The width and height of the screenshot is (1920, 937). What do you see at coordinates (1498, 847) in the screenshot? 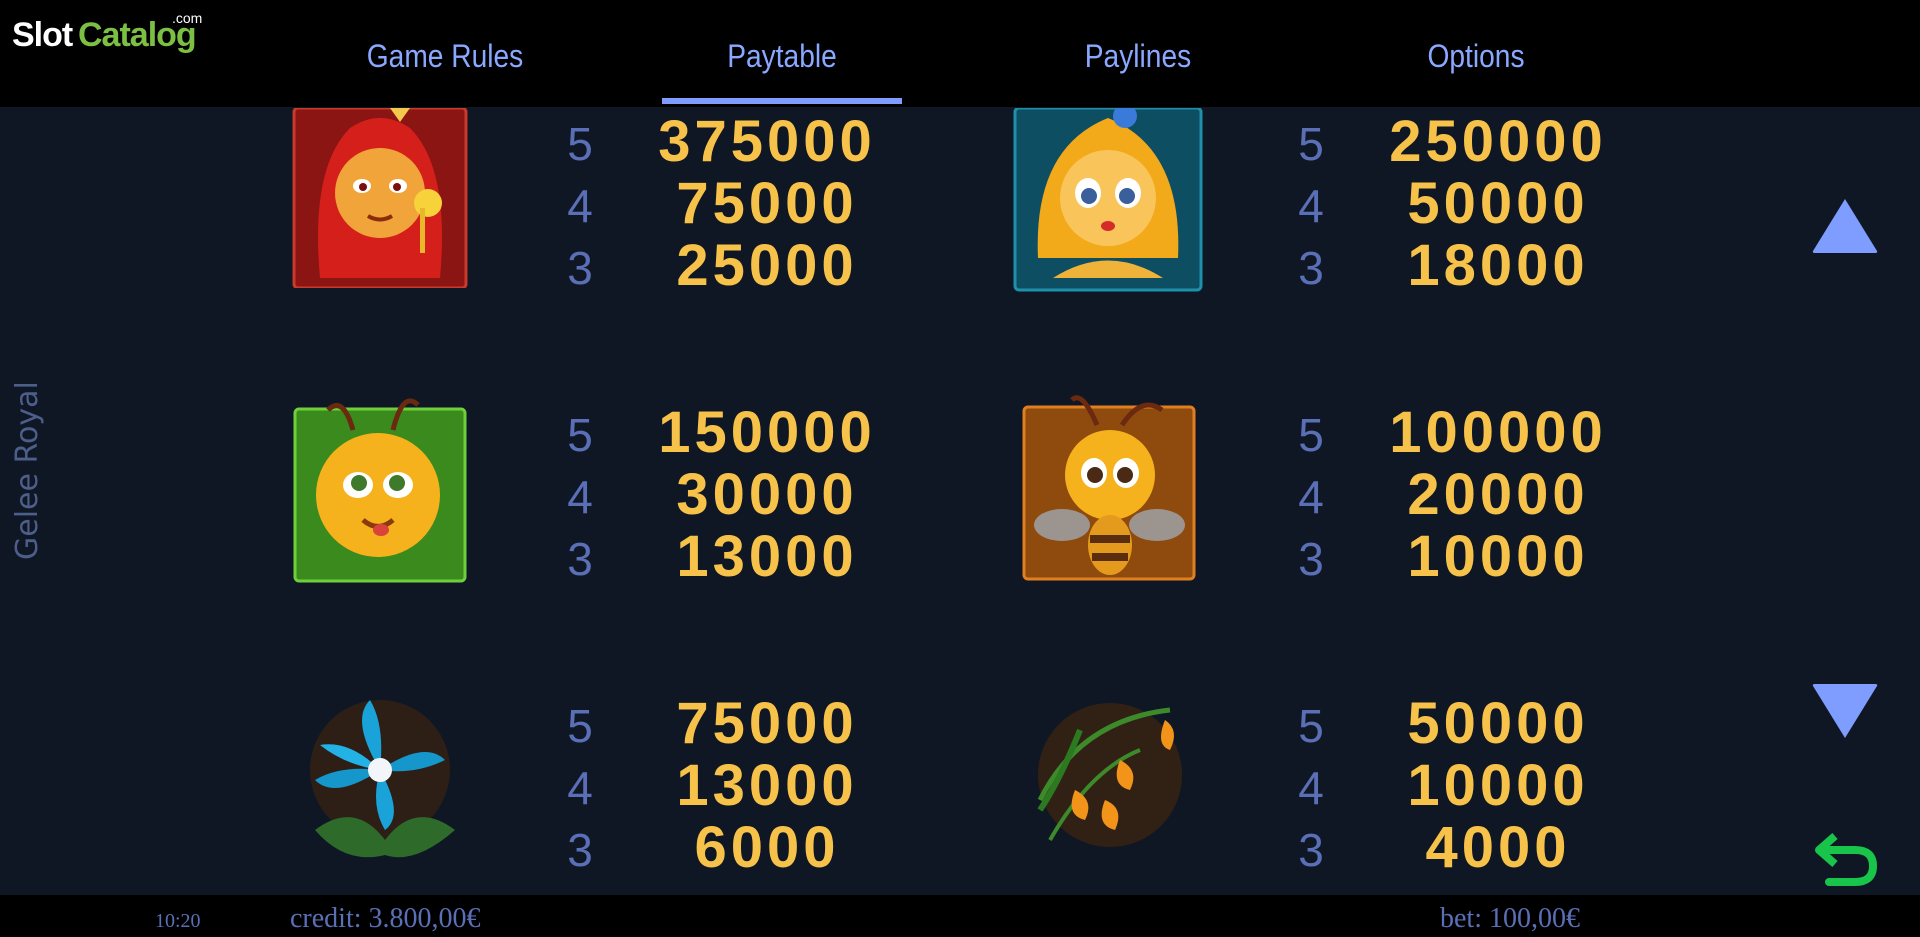
I see `pay-value: 4000` at bounding box center [1498, 847].